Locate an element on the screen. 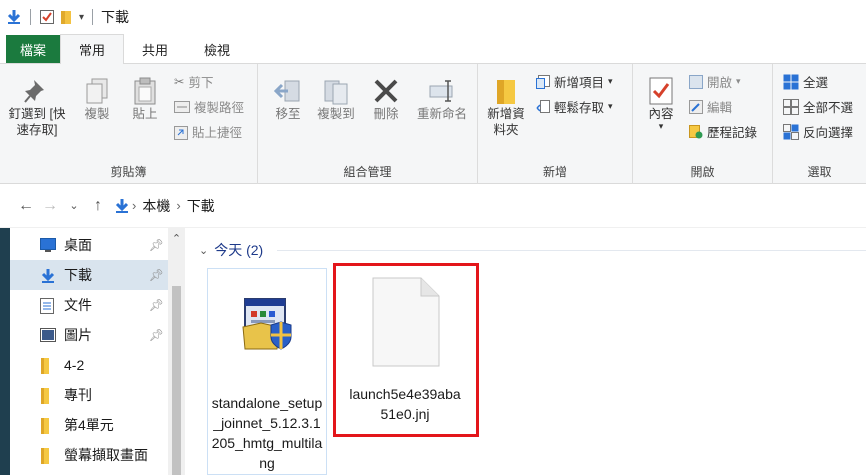 The height and width of the screenshot is (475, 866). open-group: 內容 ▾ 開啟 ▾ 編輯 歷程記錄 開啟 is located at coordinates (703, 124).